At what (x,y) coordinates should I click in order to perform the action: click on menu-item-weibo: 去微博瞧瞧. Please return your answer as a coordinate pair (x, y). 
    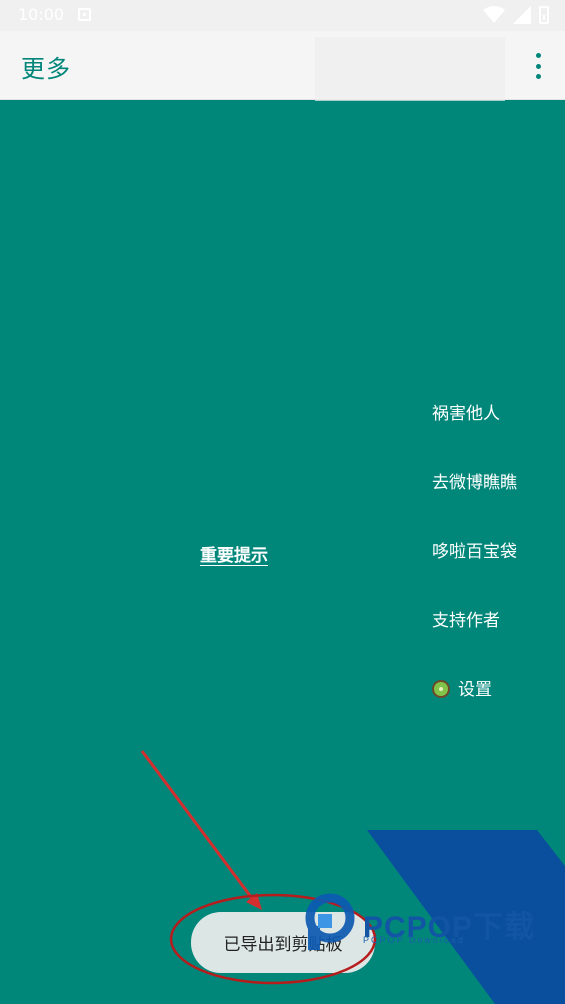
    Looking at the image, I should click on (497, 496).